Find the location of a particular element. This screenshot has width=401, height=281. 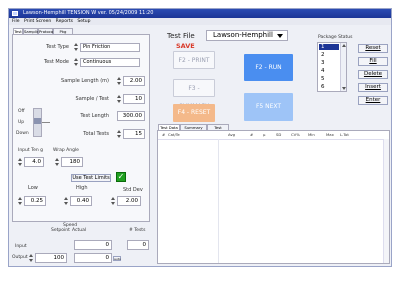

direction-slider is located at coordinates (37, 122).